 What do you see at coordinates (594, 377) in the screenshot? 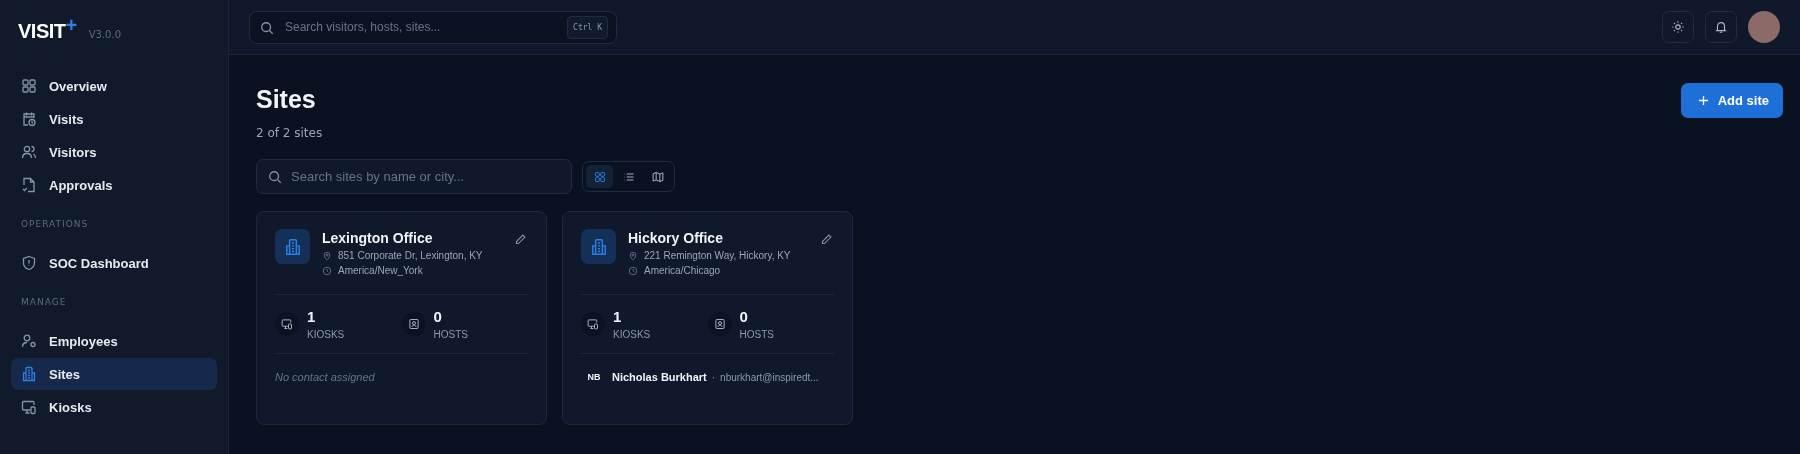
I see `contact-initials: NB` at bounding box center [594, 377].